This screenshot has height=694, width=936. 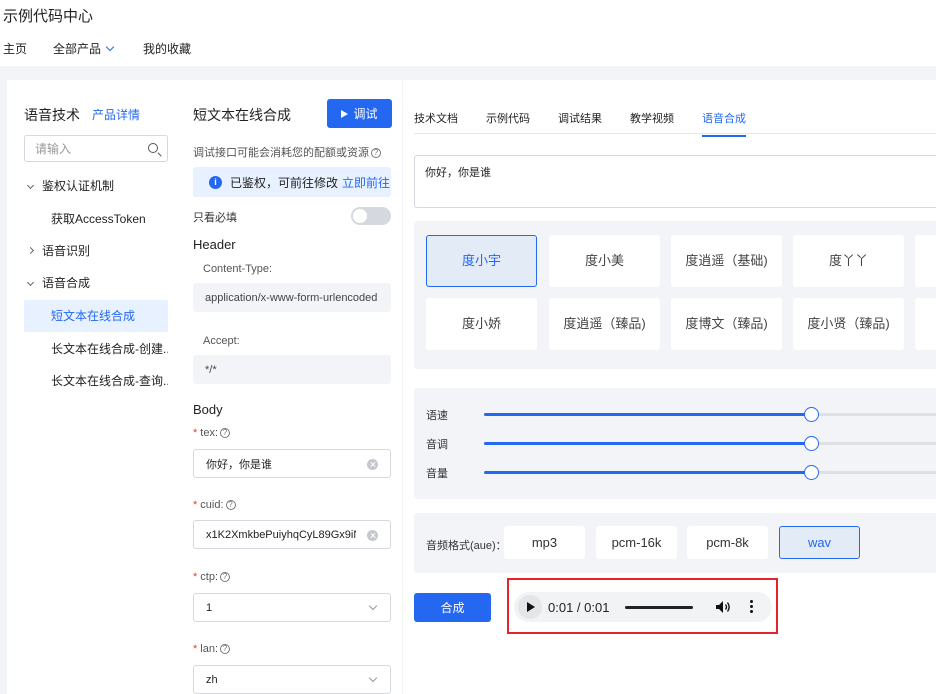 What do you see at coordinates (811, 414) in the screenshot?
I see `speed-thumb` at bounding box center [811, 414].